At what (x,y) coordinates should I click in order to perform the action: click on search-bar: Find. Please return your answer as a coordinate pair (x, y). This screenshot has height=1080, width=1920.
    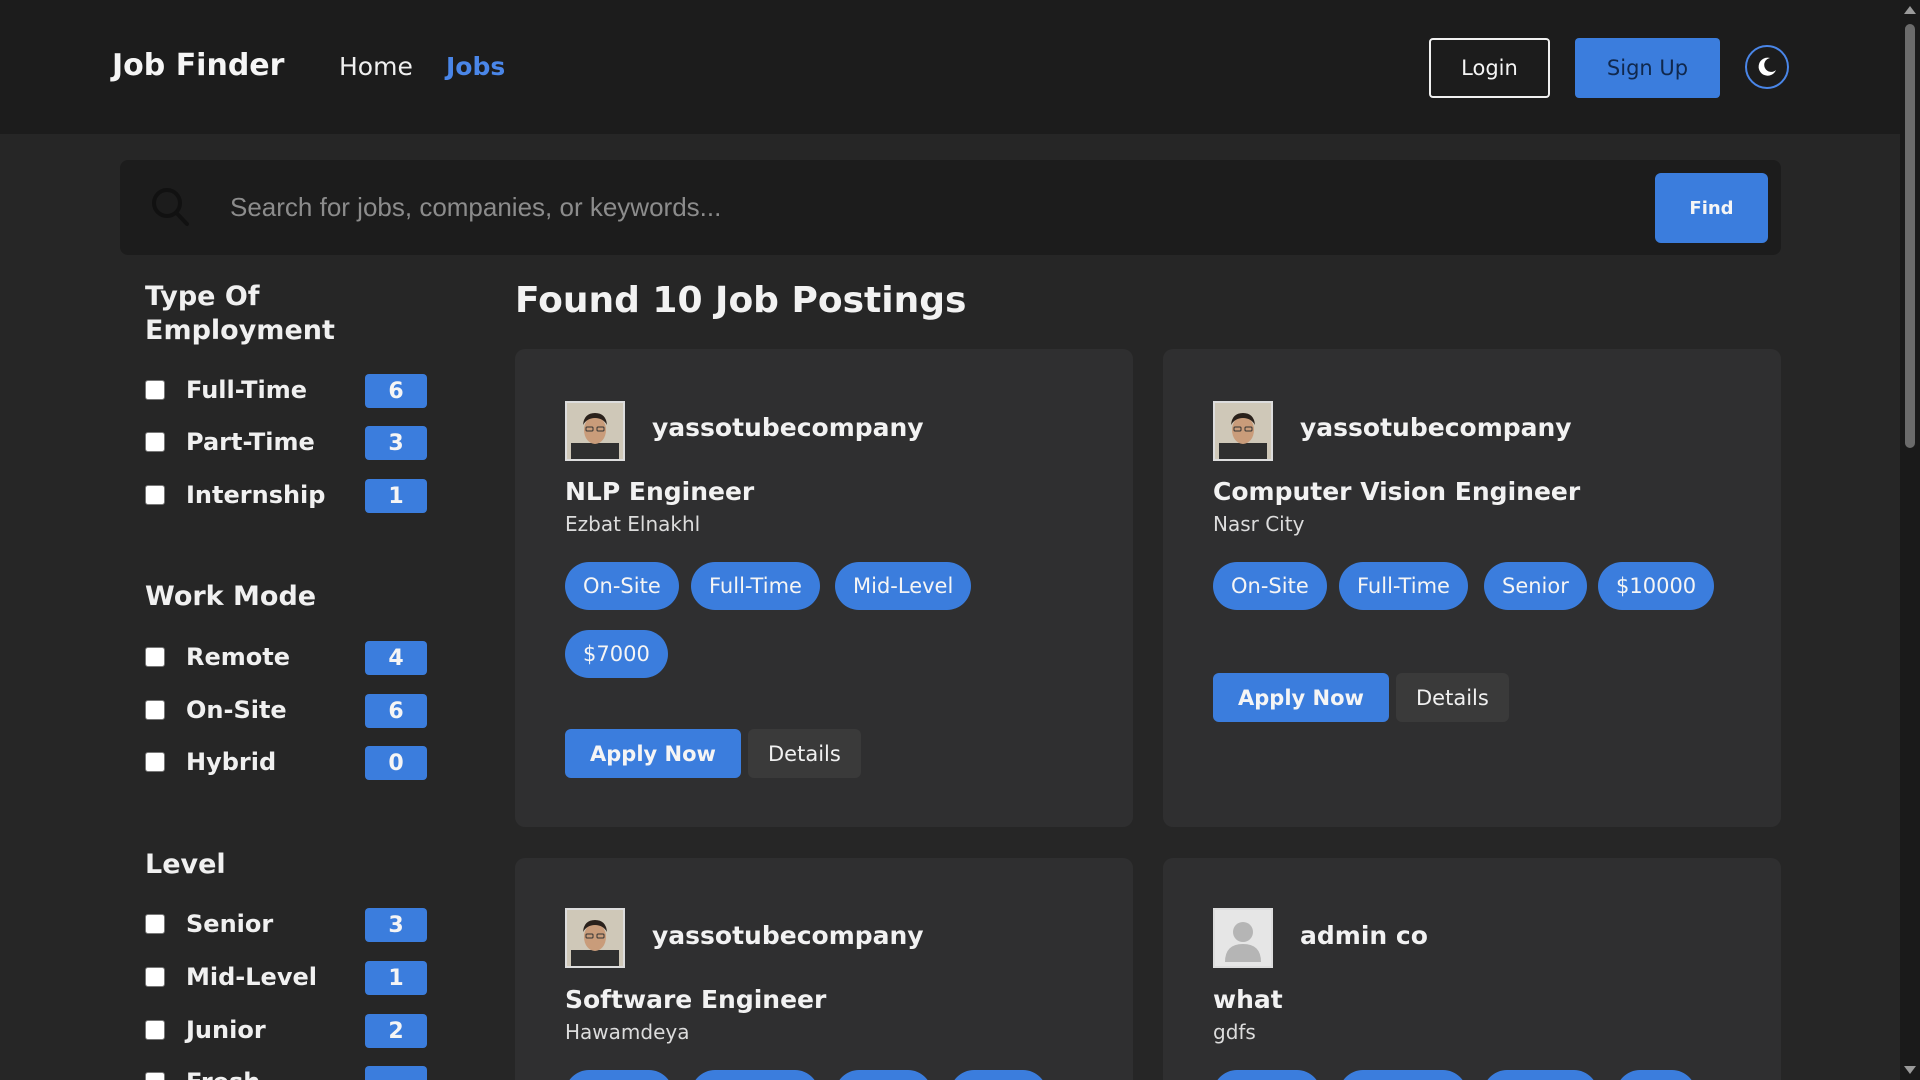
    Looking at the image, I should click on (950, 207).